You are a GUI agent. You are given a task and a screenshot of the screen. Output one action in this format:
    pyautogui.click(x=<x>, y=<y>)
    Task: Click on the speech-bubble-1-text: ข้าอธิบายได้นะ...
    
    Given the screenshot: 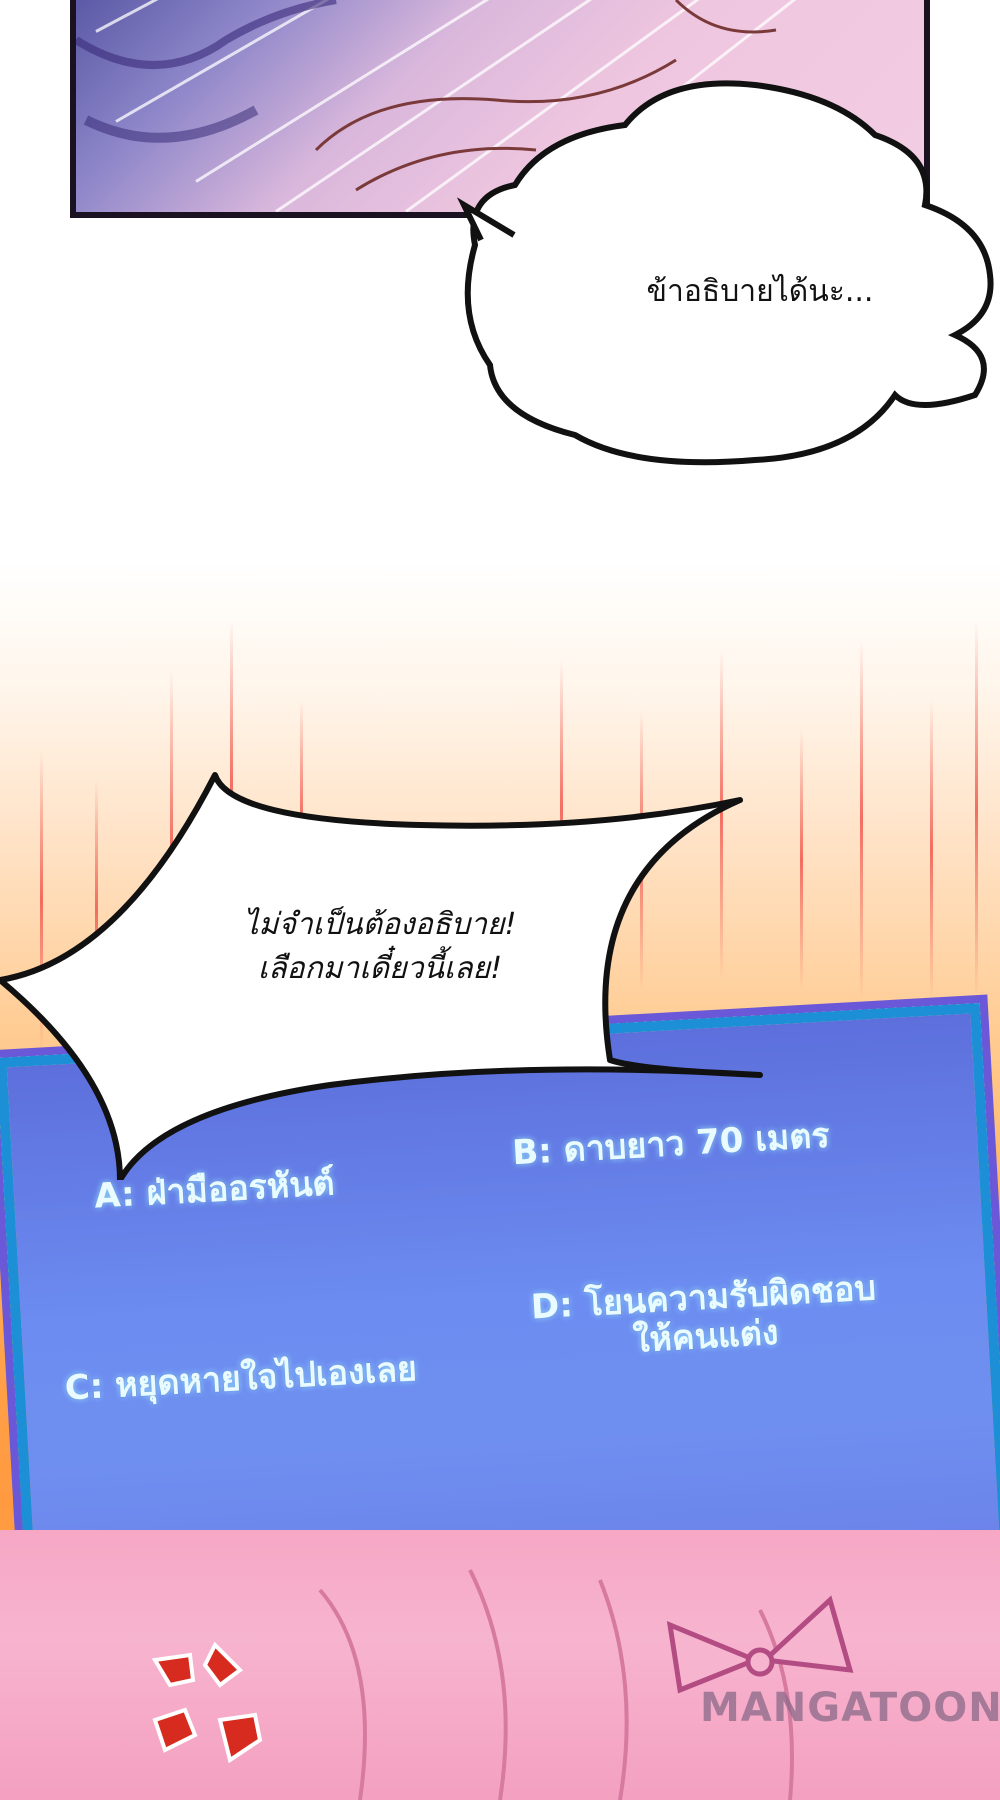 What is the action you would take?
    pyautogui.click(x=760, y=291)
    